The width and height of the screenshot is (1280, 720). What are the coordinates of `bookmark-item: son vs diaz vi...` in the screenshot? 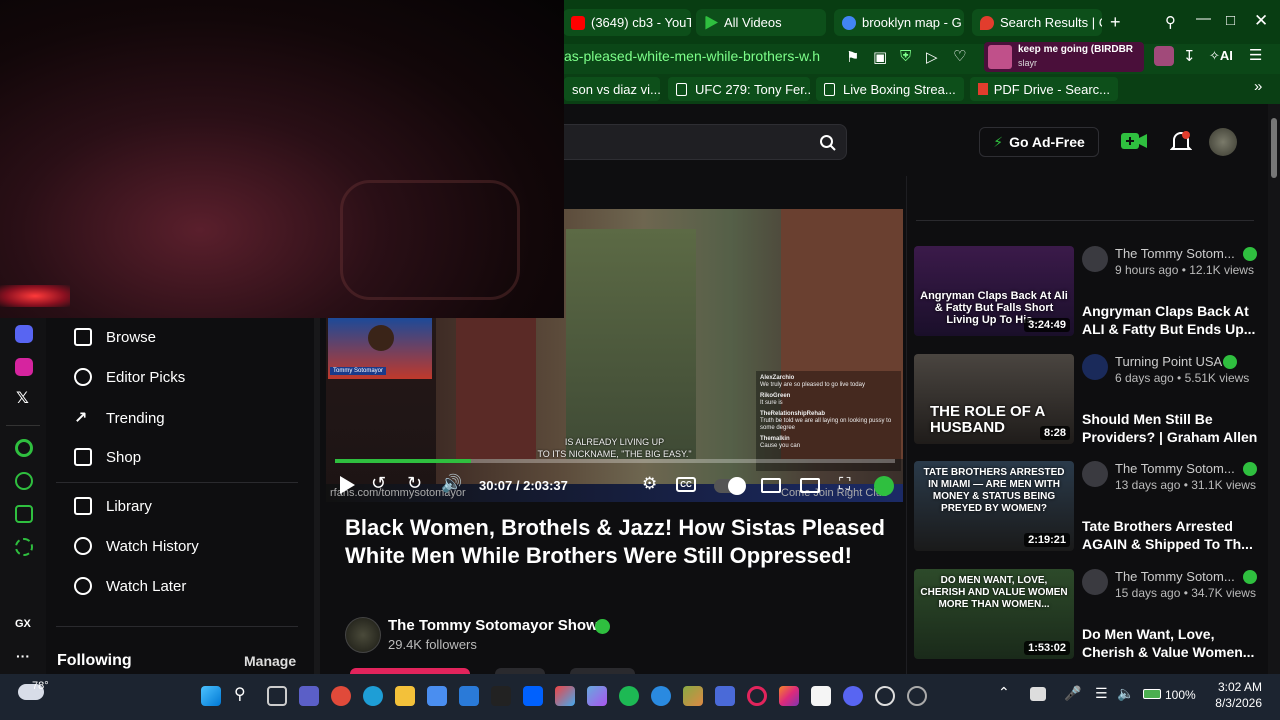 It's located at (612, 89).